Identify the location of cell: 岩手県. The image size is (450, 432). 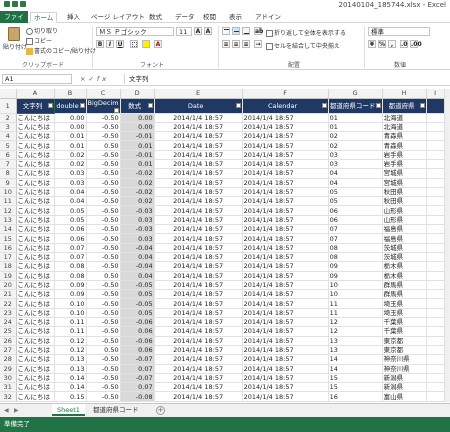
(404, 164).